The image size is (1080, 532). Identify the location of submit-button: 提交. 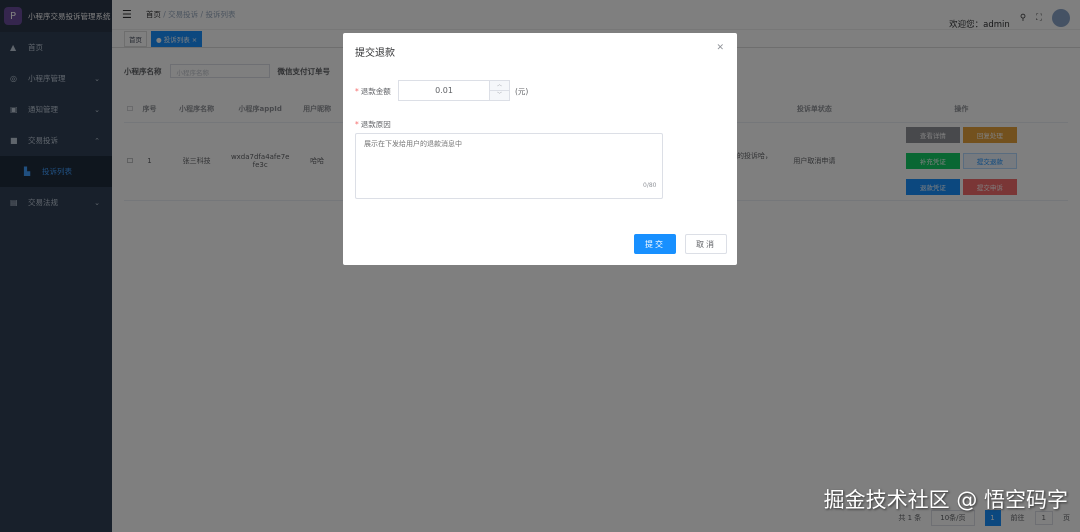
(655, 244).